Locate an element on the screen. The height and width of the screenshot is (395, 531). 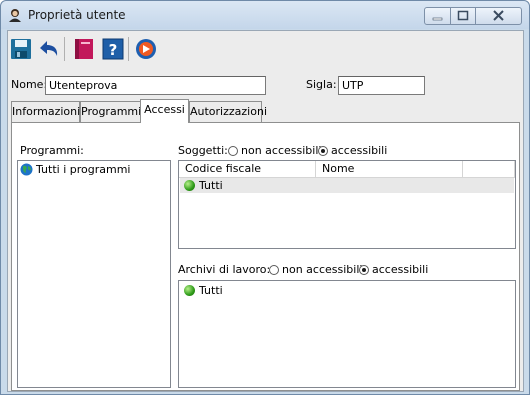
tab-accessi: Accessi is located at coordinates (164, 111).